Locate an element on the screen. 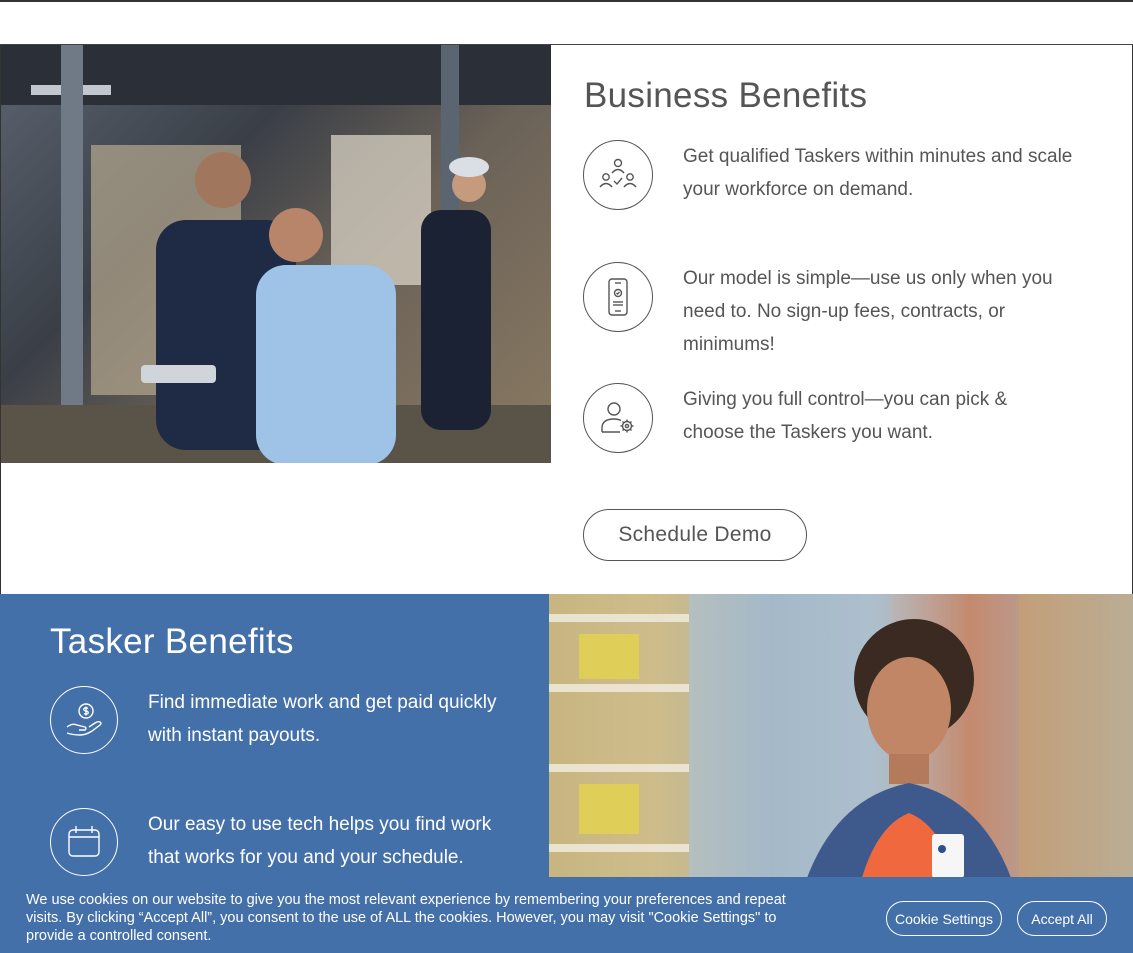 This screenshot has height=953, width=1133. accept-all-button: Accept All is located at coordinates (1062, 918).